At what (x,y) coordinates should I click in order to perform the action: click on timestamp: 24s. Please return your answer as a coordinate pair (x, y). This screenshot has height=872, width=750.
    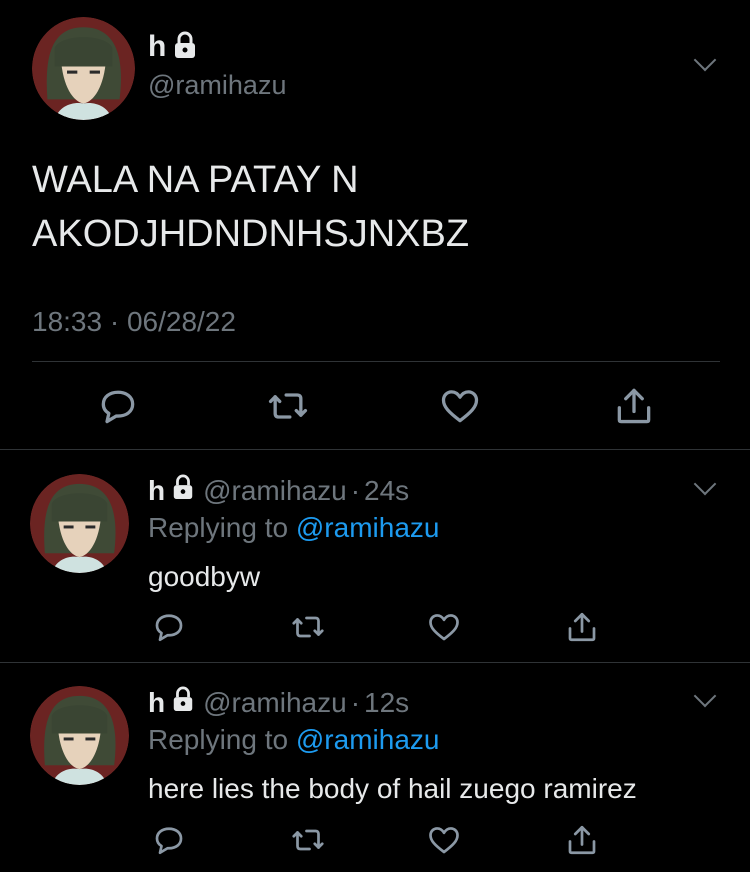
    Looking at the image, I should click on (386, 491).